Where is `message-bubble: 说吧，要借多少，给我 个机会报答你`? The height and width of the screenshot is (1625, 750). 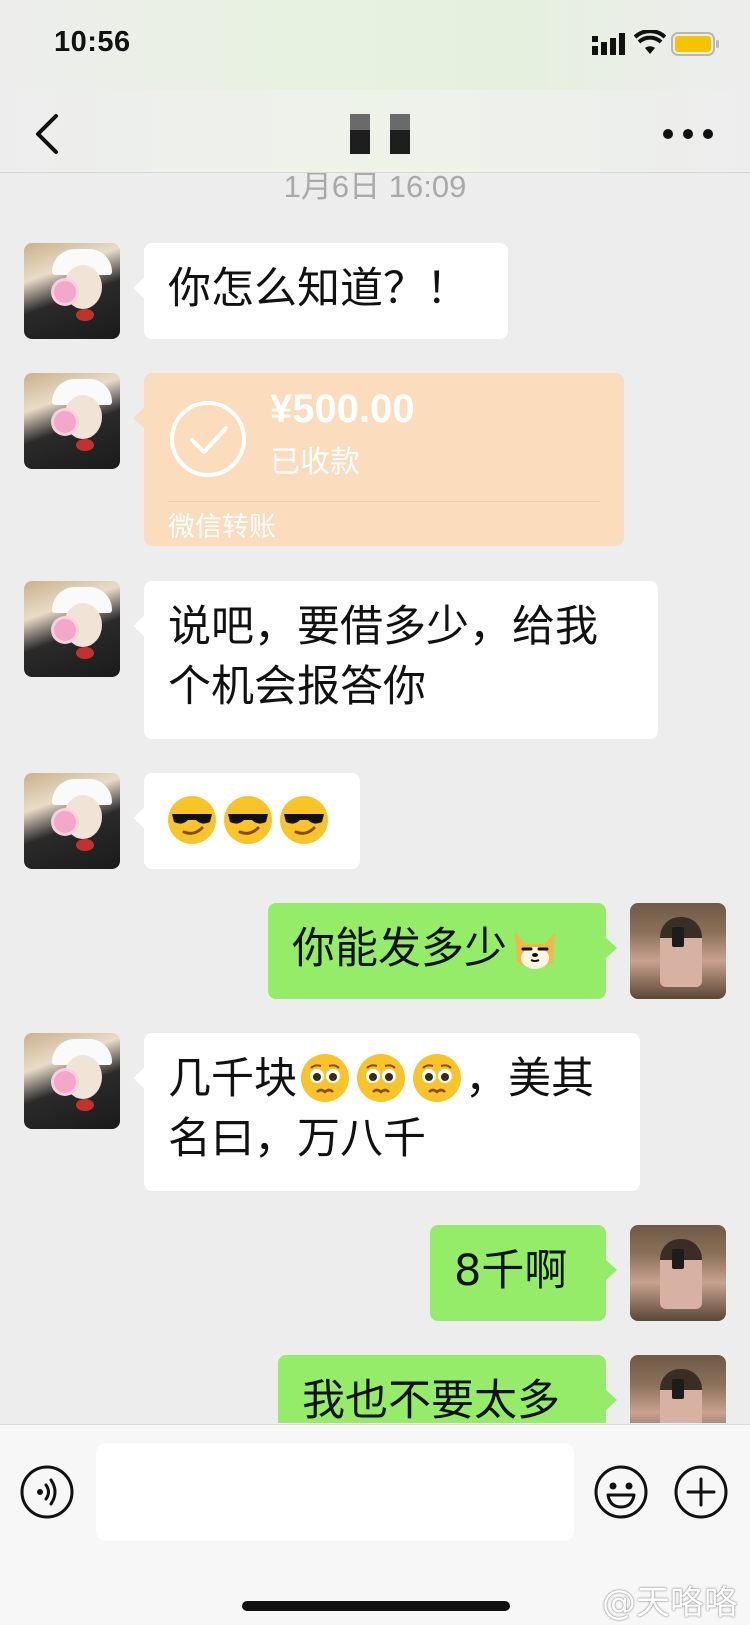
message-bubble: 说吧，要借多少，给我 个机会报答你 is located at coordinates (395, 660).